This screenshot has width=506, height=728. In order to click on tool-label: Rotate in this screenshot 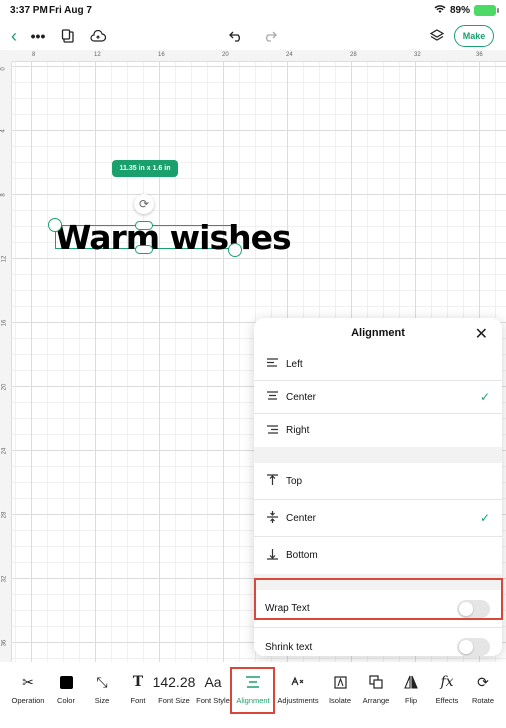, I will do `click(483, 700)`.